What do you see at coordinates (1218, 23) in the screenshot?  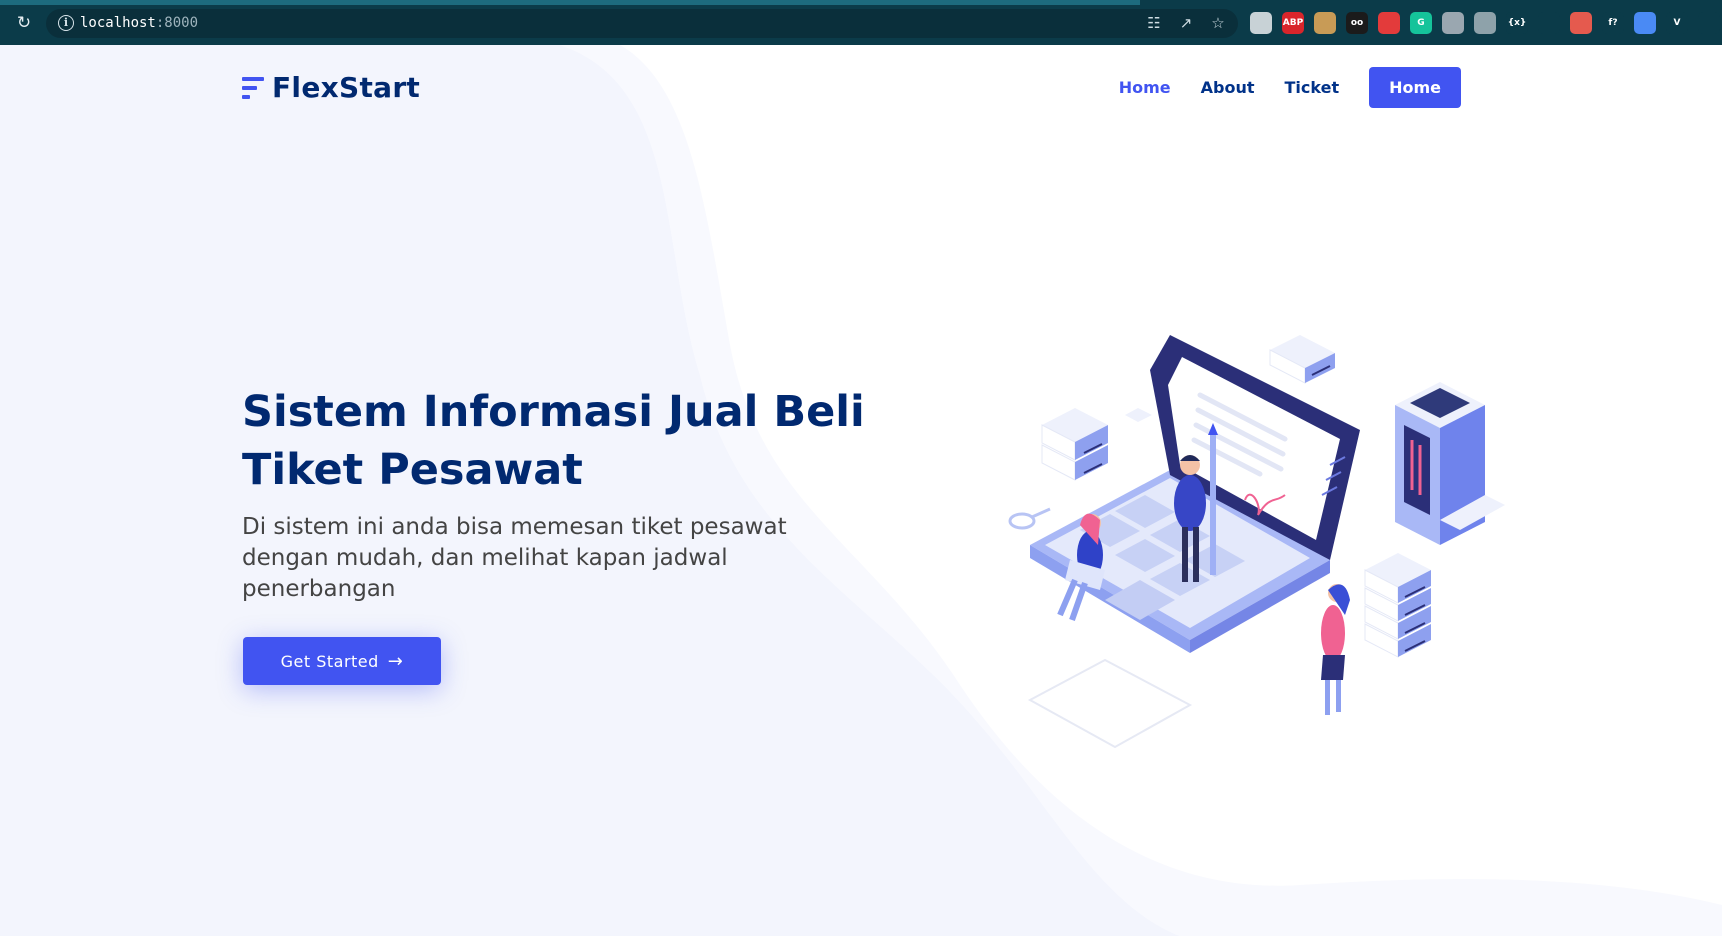 I see `star-icon: ☆` at bounding box center [1218, 23].